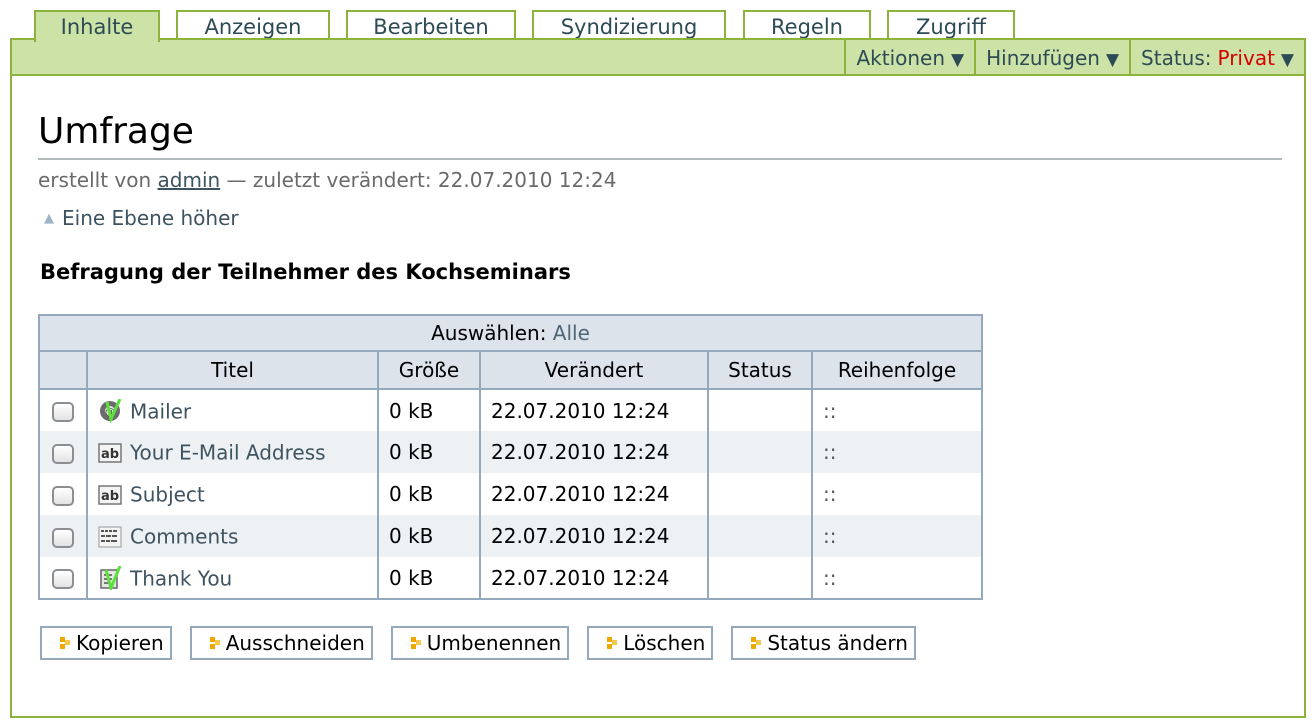 This screenshot has width=1314, height=727. Describe the element at coordinates (760, 370) in the screenshot. I see `header-status: Status` at that location.